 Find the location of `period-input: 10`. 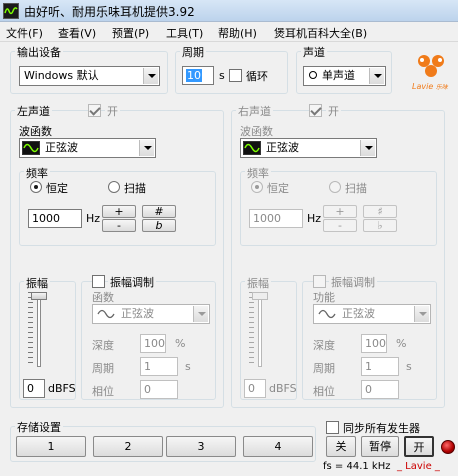

period-input: 10 is located at coordinates (198, 75).